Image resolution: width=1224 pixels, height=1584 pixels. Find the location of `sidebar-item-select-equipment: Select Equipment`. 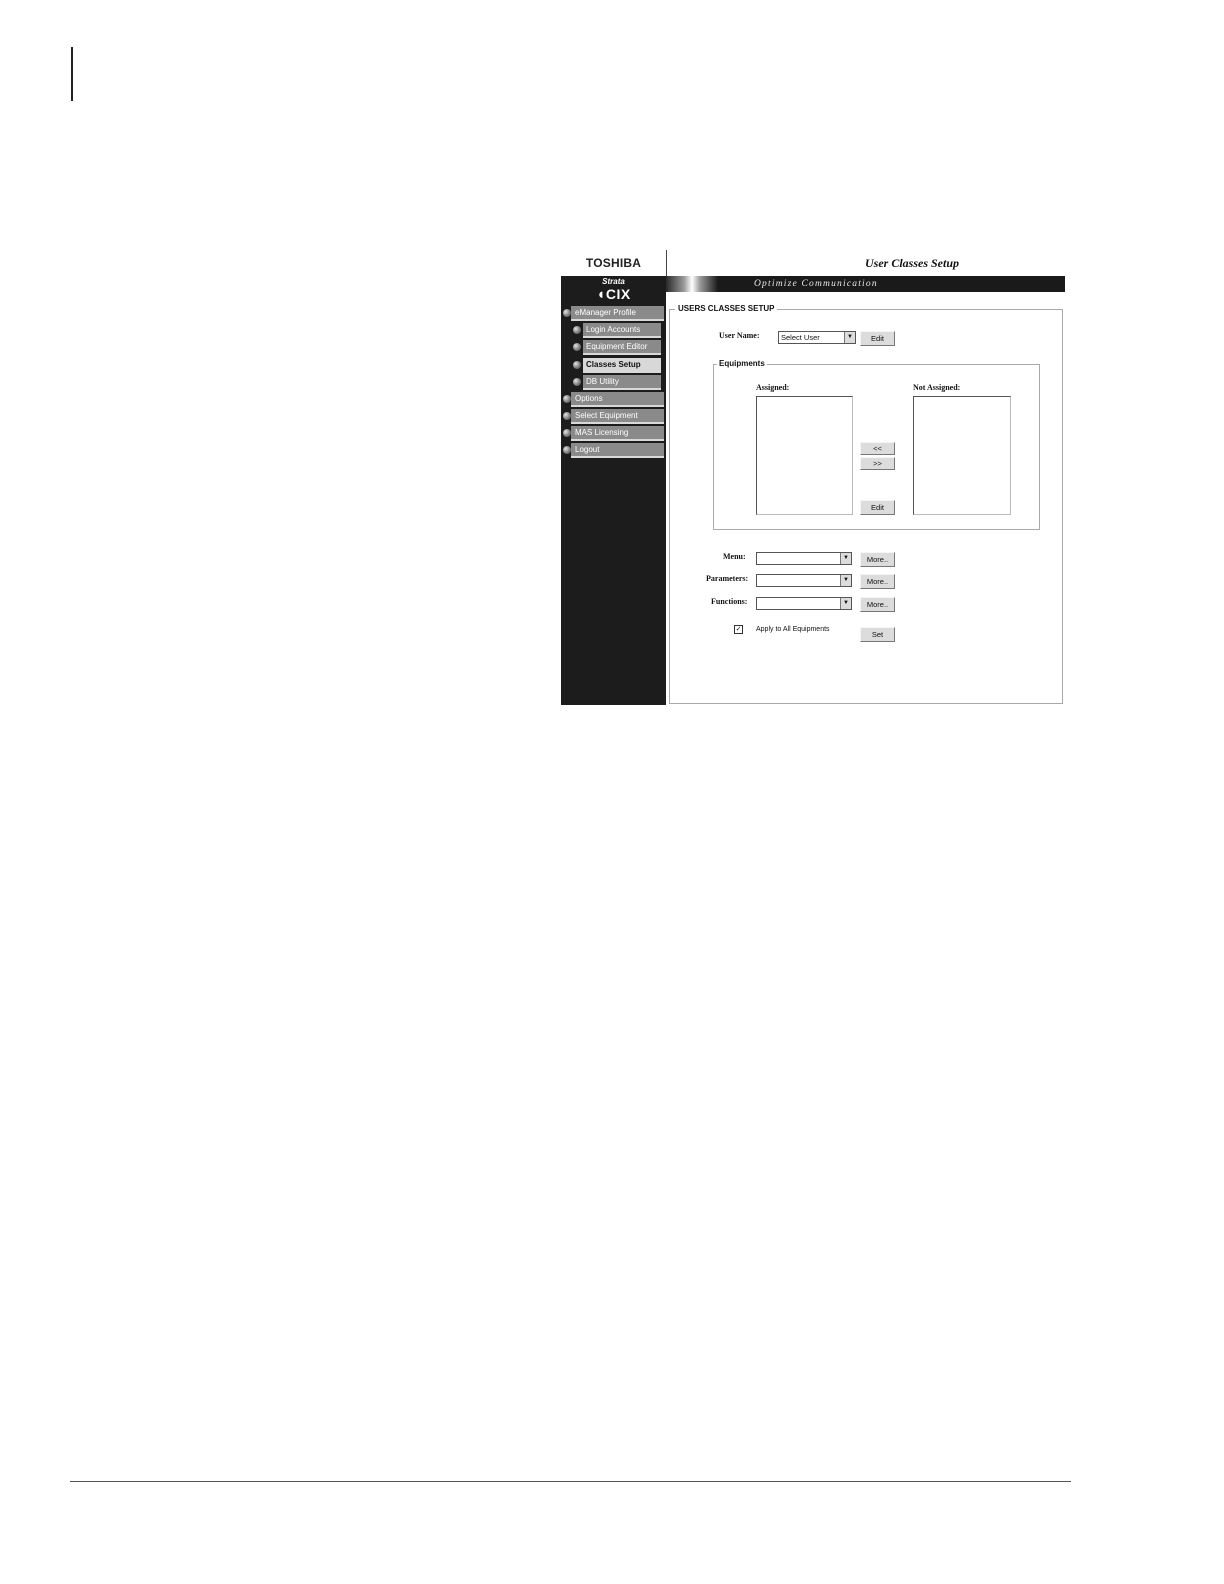

sidebar-item-select-equipment: Select Equipment is located at coordinates (617, 416).